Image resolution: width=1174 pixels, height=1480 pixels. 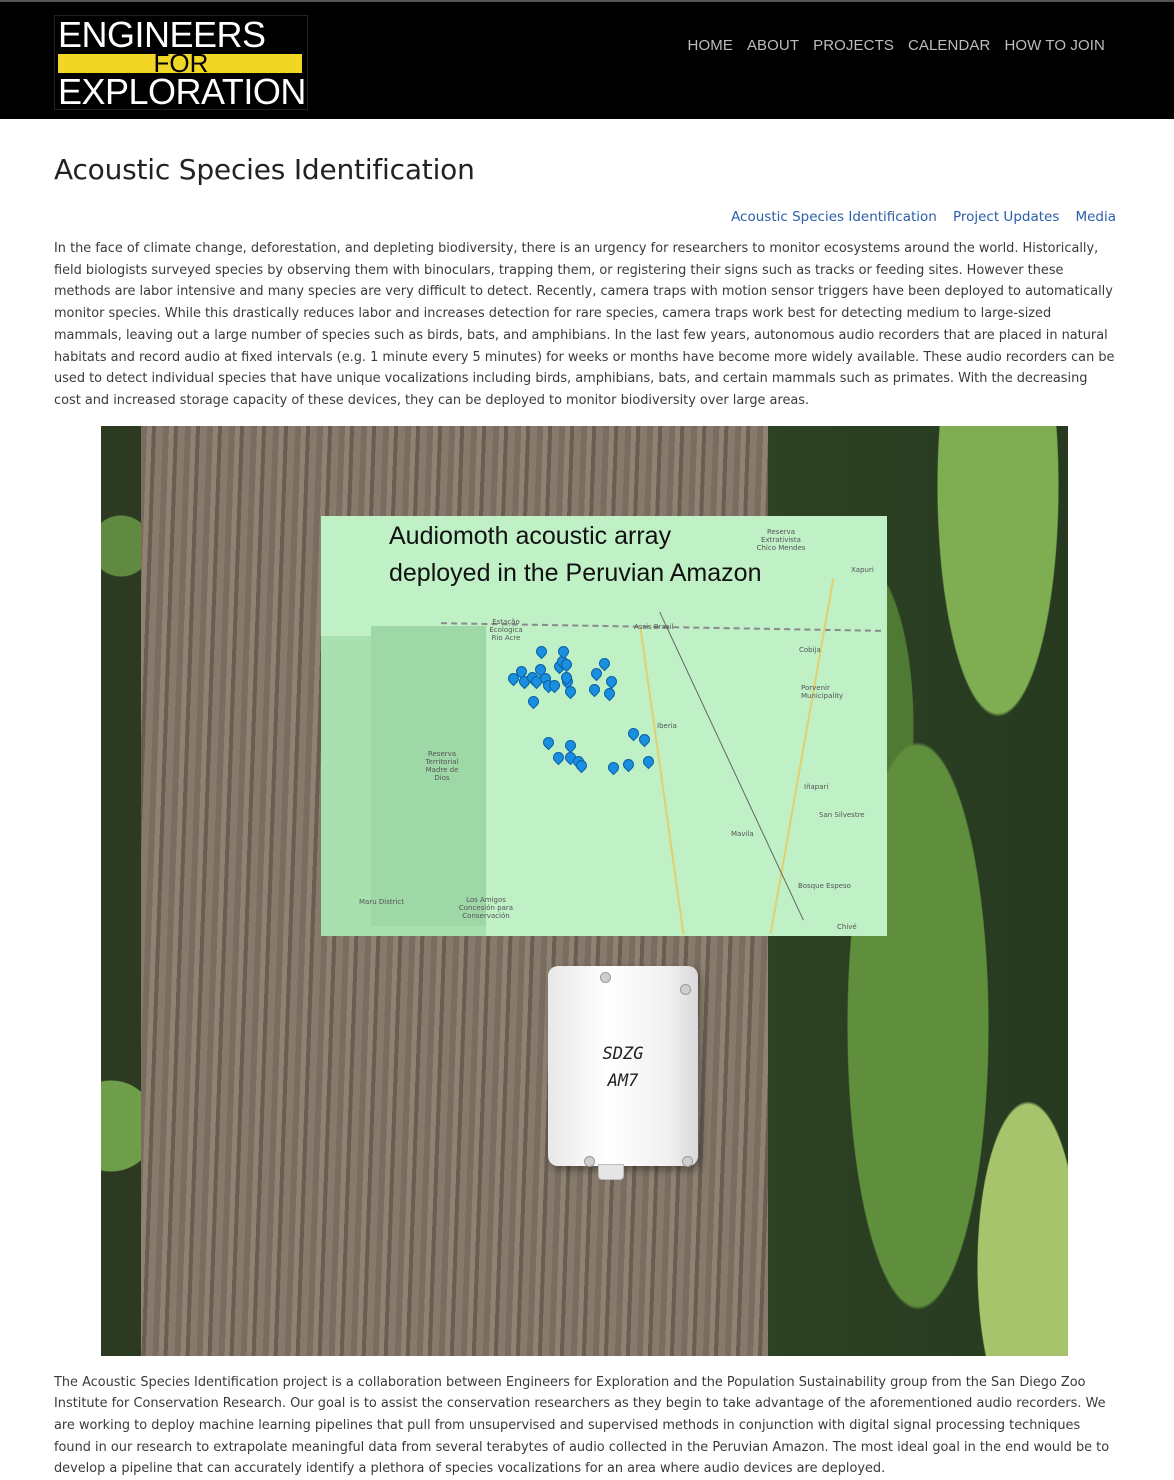 I want to click on map-label: Mavila, so click(x=742, y=833).